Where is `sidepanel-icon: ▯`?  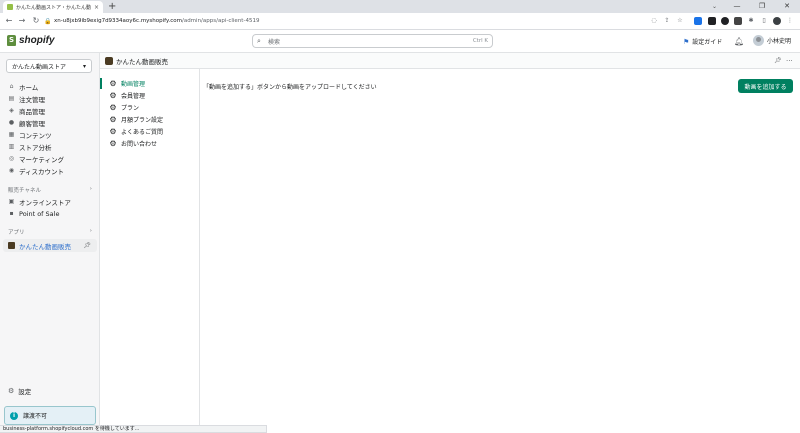
sidepanel-icon: ▯ is located at coordinates (764, 21).